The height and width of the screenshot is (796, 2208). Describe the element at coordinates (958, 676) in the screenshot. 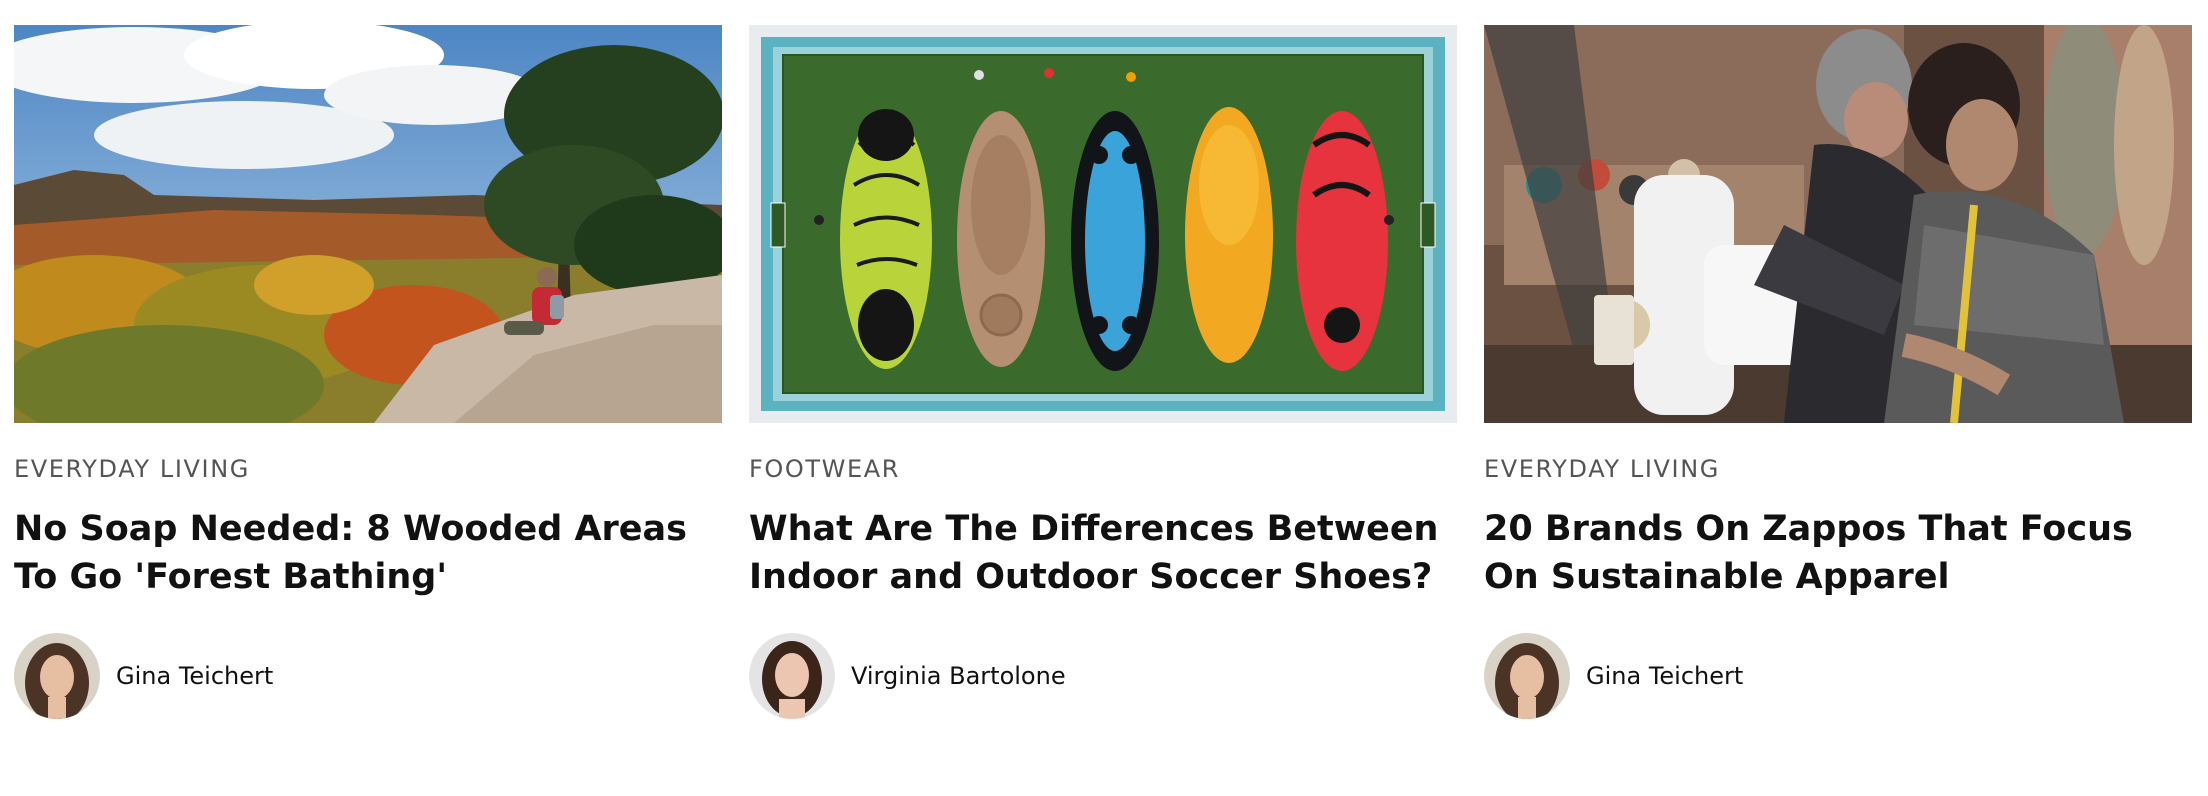

I see `author-name: Virginia Bartolone` at that location.